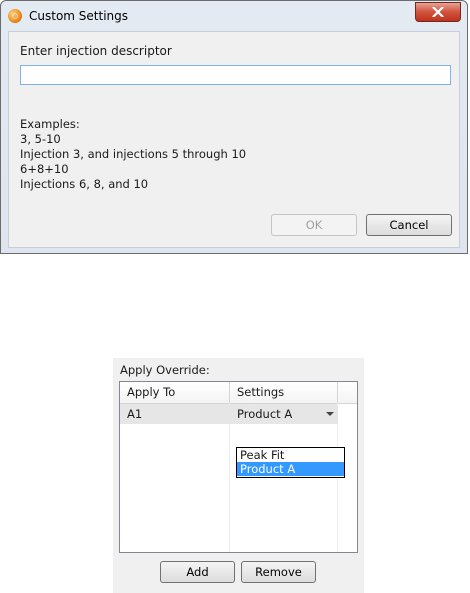 The height and width of the screenshot is (593, 470). What do you see at coordinates (50, 124) in the screenshot?
I see `examples-heading: Examples:` at bounding box center [50, 124].